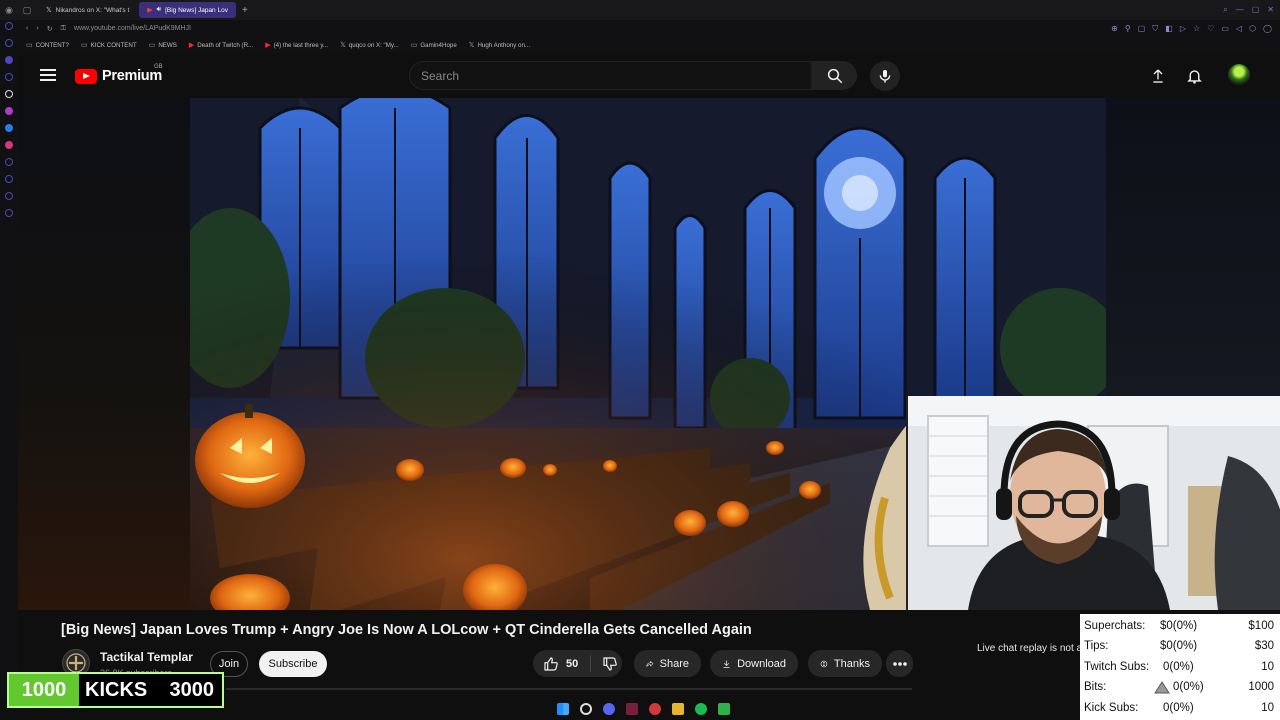 The width and height of the screenshot is (1280, 720). I want to click on bookmark-folder-kick-content: ▭ KICK CONTENT, so click(109, 45).